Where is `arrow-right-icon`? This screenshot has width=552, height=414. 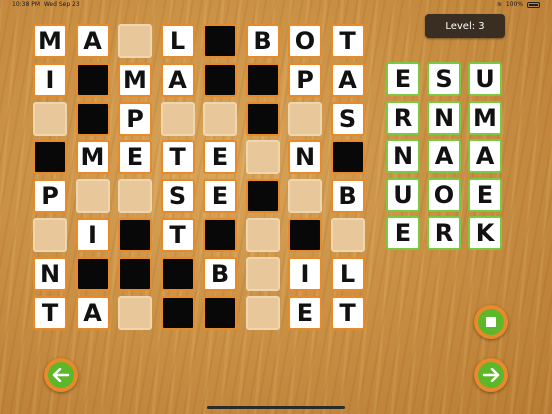 arrow-right-icon is located at coordinates (491, 375).